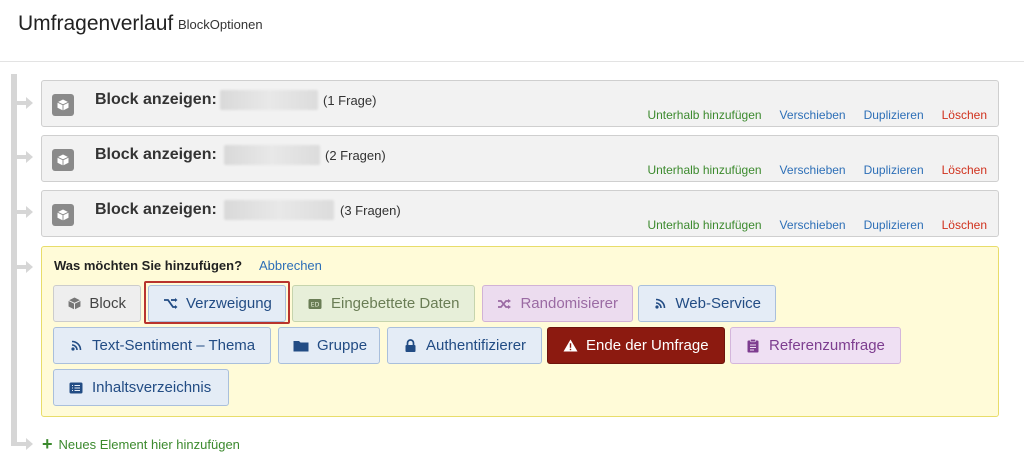 The image size is (1024, 465). Describe the element at coordinates (512, 31) in the screenshot. I see `page-header: Umfragenverlauf BlockOptionen` at that location.